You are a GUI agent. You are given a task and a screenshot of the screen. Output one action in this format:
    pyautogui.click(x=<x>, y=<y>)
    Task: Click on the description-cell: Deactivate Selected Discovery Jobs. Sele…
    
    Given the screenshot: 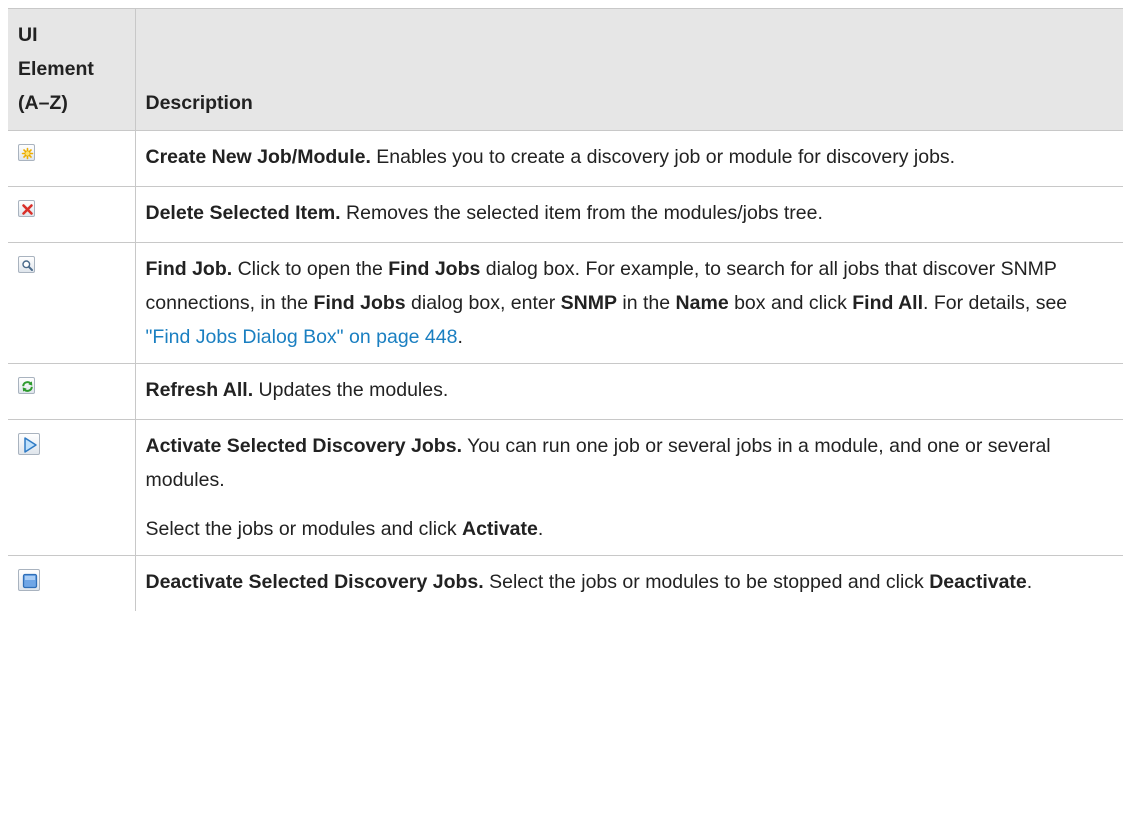 What is the action you would take?
    pyautogui.click(x=628, y=583)
    